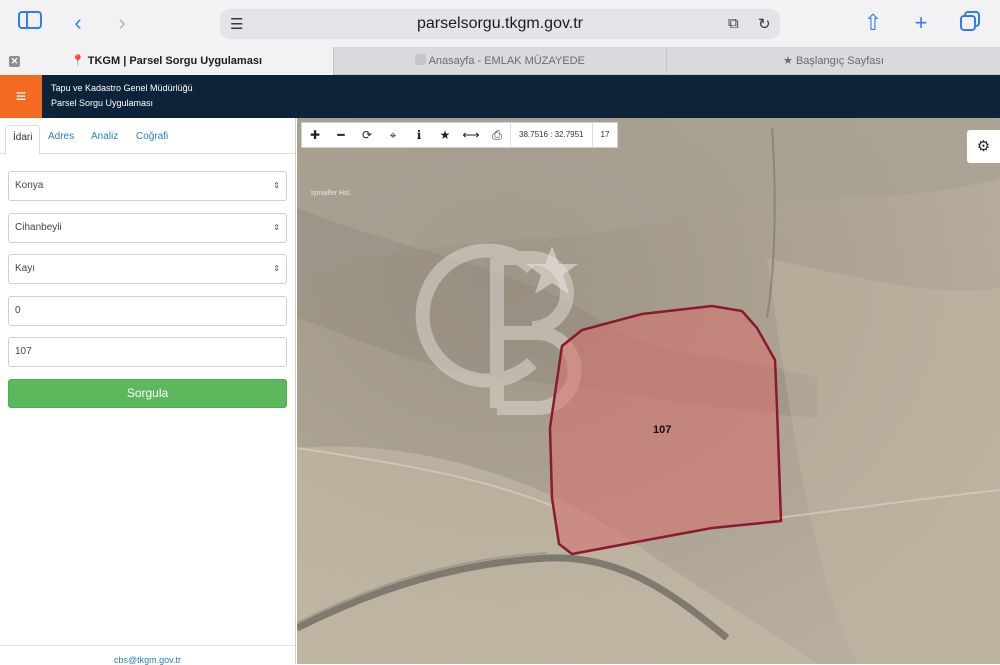 This screenshot has height=665, width=1000. I want to click on tab-emlak: Anasayfa - EMLAK MÜZAYEDE, so click(499, 61).